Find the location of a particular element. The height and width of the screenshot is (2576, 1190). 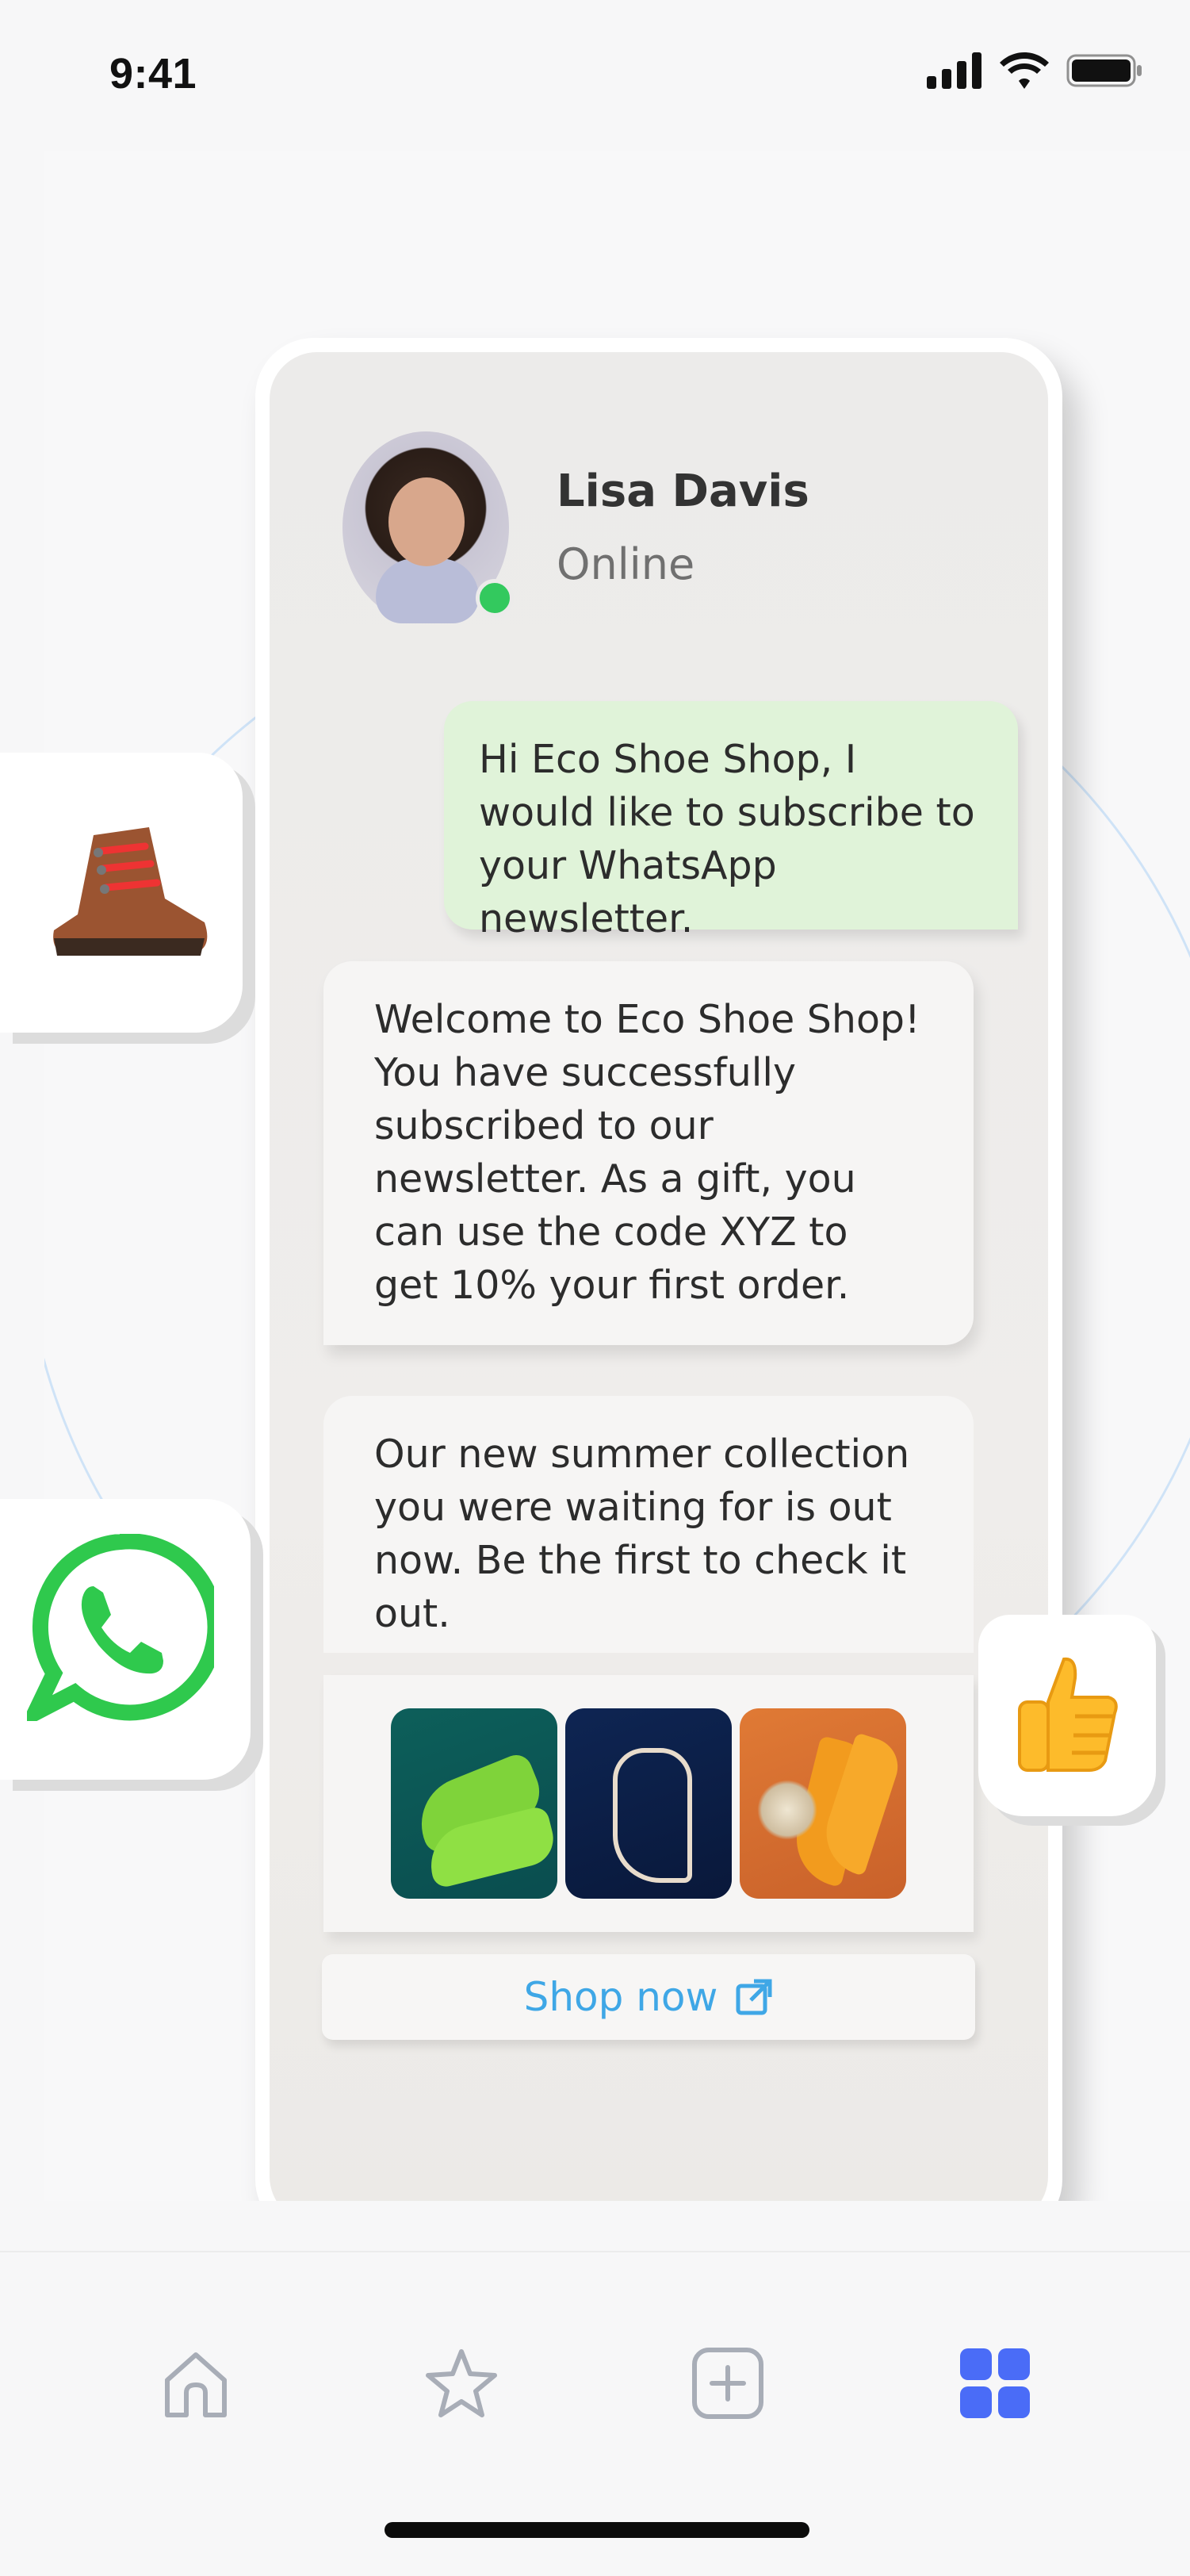

grid-icon is located at coordinates (995, 2383).